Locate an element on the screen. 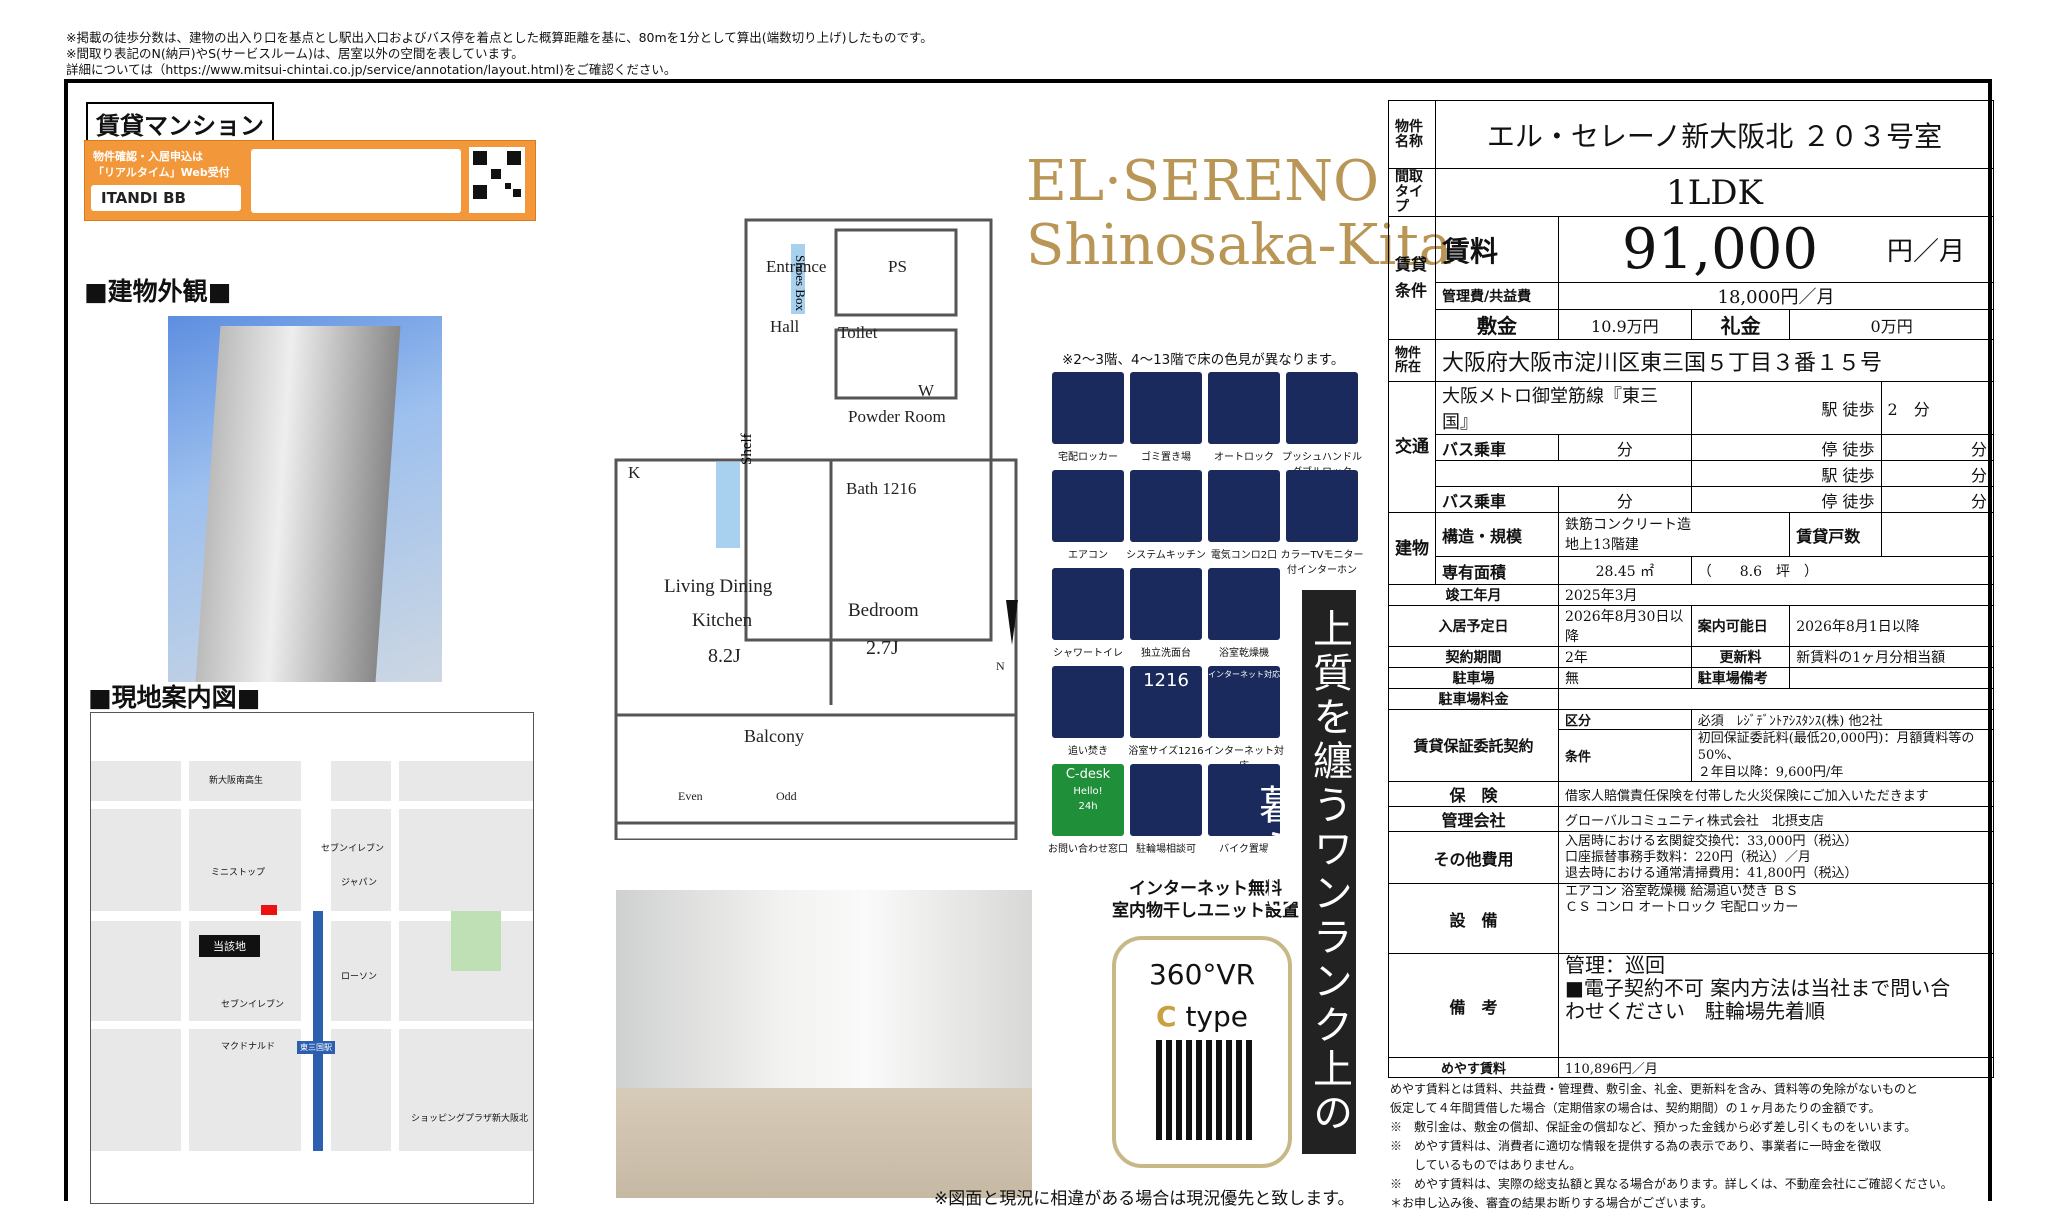  room-shelf: Shelf is located at coordinates (747, 449).